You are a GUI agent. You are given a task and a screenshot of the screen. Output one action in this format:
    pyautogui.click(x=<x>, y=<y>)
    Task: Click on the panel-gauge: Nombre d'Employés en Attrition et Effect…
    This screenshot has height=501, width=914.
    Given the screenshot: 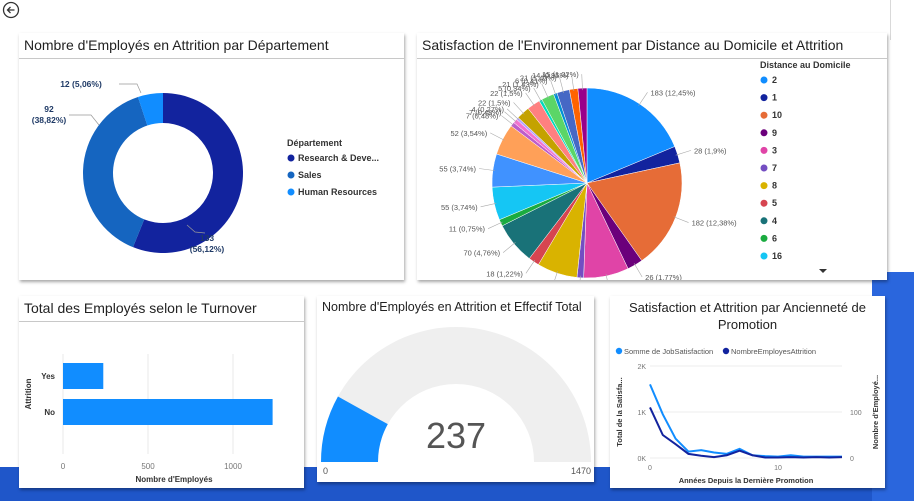 What is the action you would take?
    pyautogui.click(x=455, y=389)
    